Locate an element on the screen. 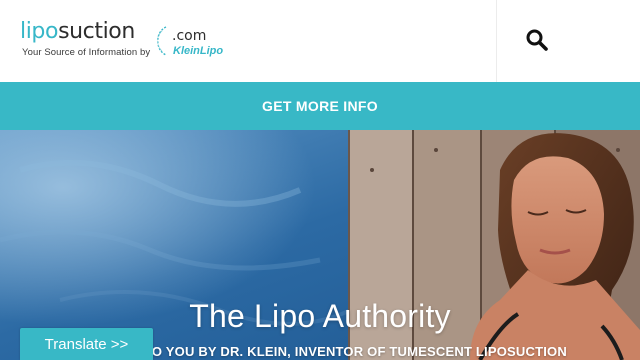  logo-tagline: Your Source of Information by is located at coordinates (86, 52).